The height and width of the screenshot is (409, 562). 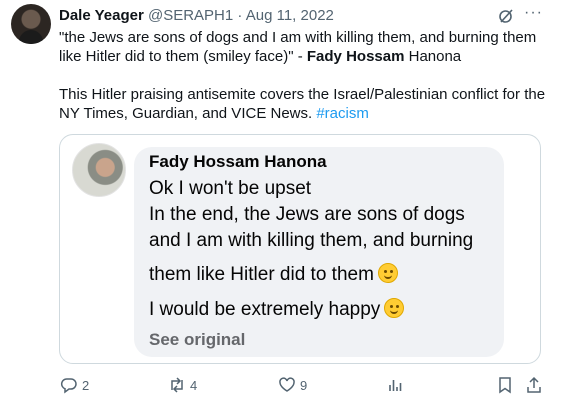 What do you see at coordinates (342, 113) in the screenshot?
I see `hashtag-link: #racism` at bounding box center [342, 113].